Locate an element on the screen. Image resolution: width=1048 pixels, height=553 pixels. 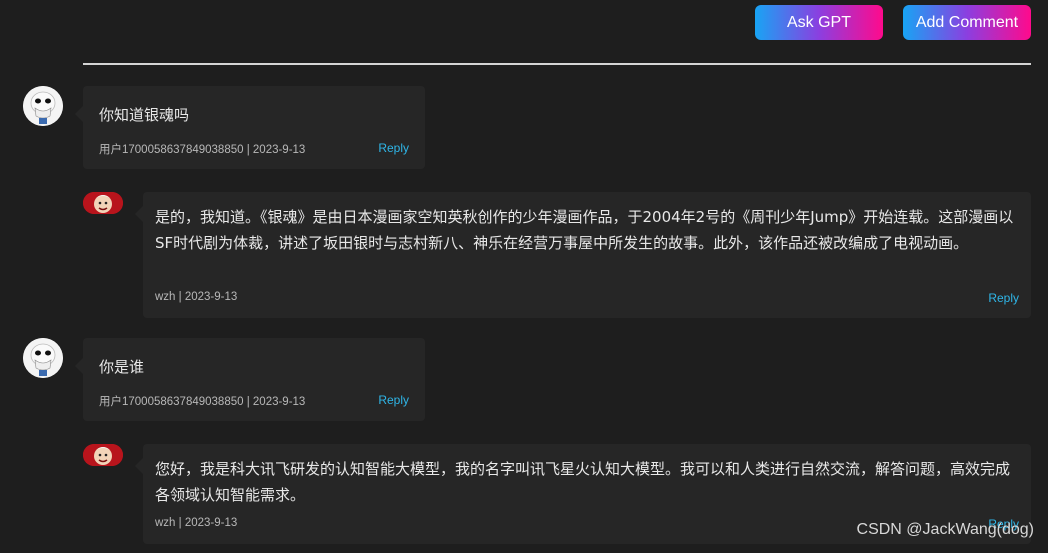
comment-text: 你知道银魂吗 is located at coordinates (144, 115).